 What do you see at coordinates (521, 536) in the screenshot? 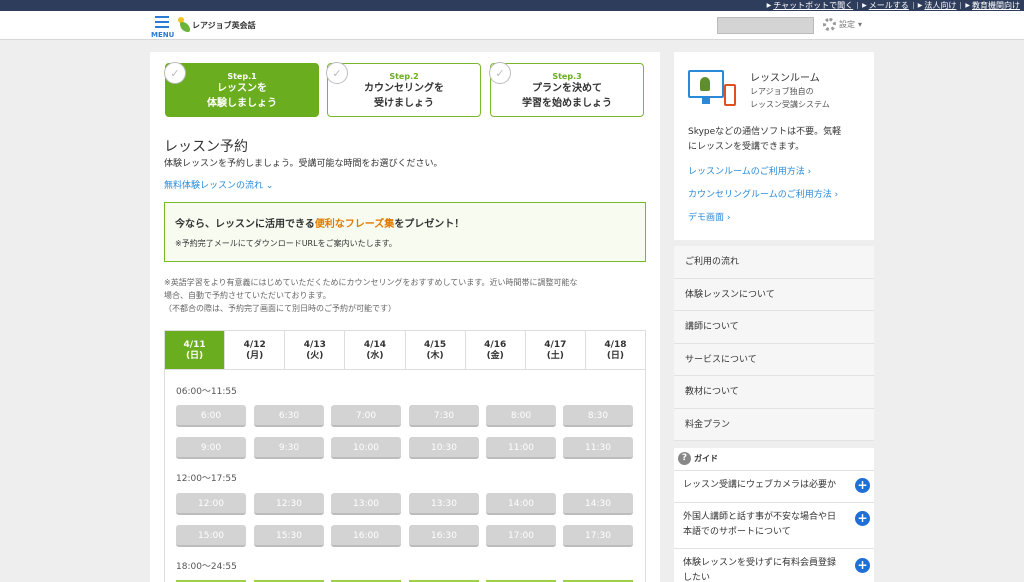
I see `time-slot-button: 17:00` at bounding box center [521, 536].